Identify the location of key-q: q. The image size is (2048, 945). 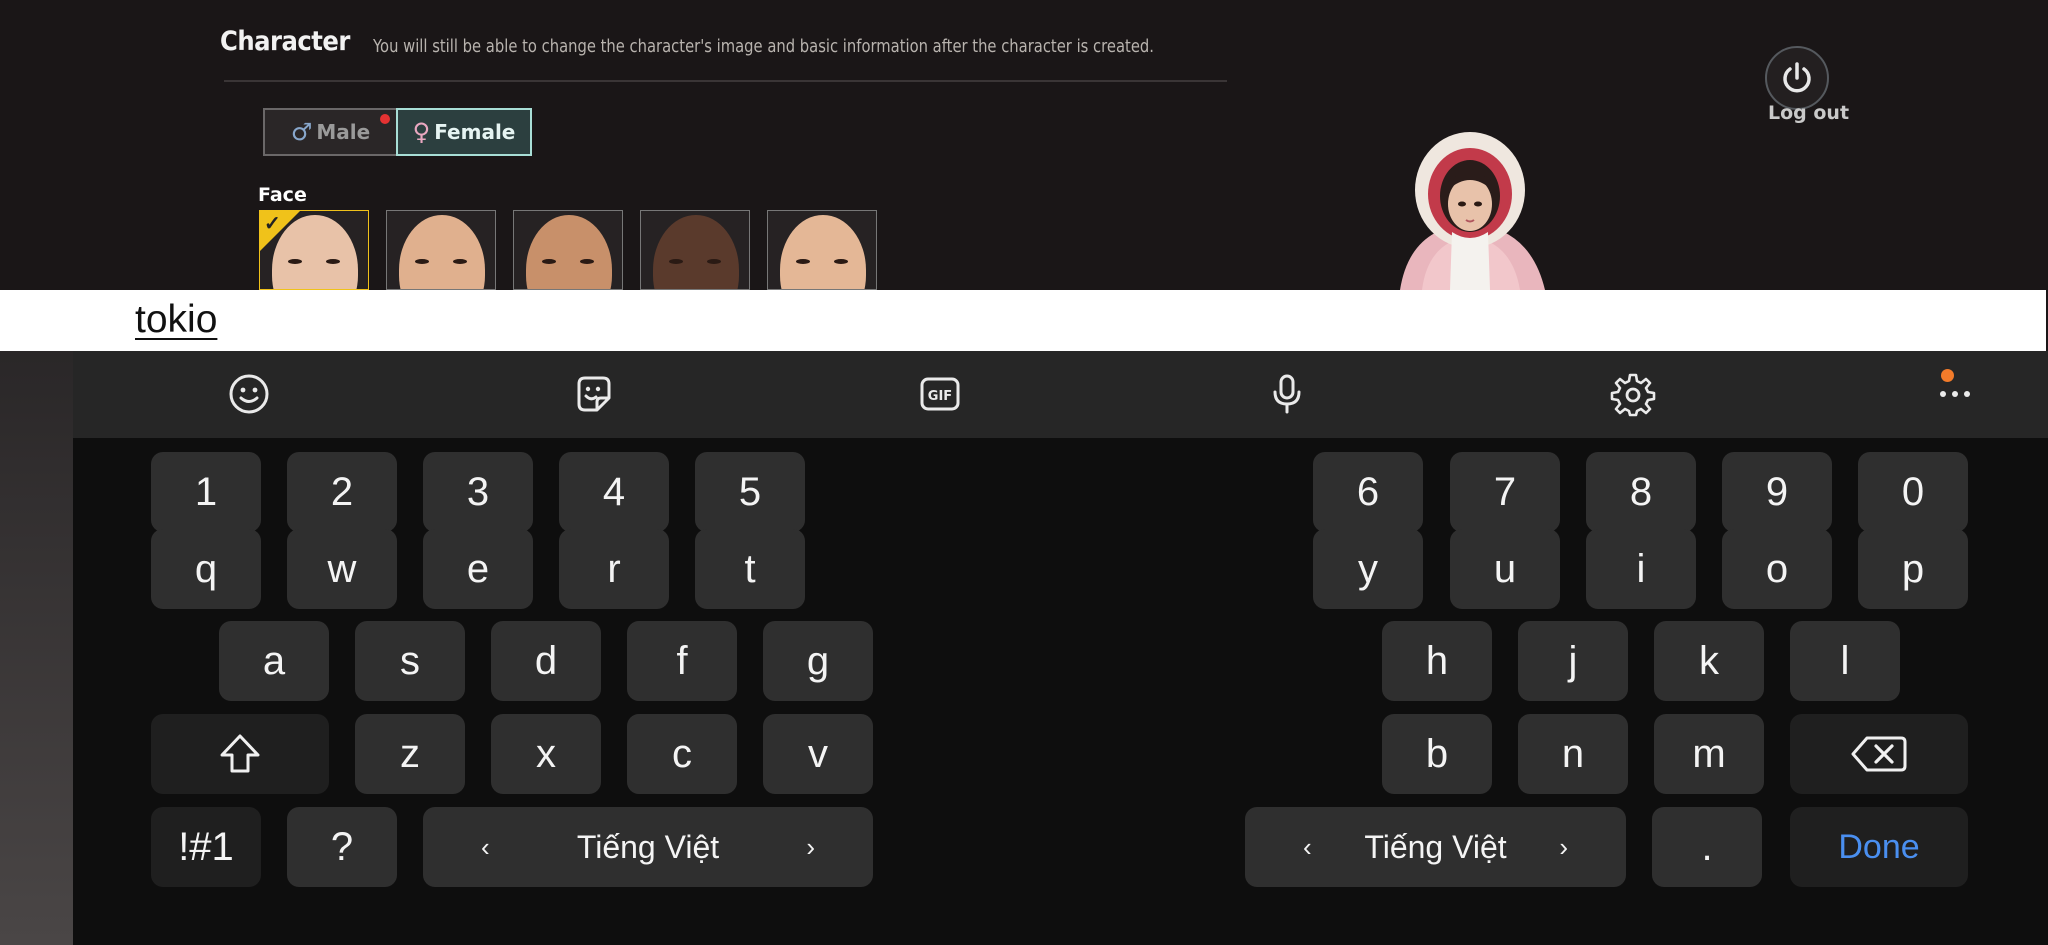
(206, 569).